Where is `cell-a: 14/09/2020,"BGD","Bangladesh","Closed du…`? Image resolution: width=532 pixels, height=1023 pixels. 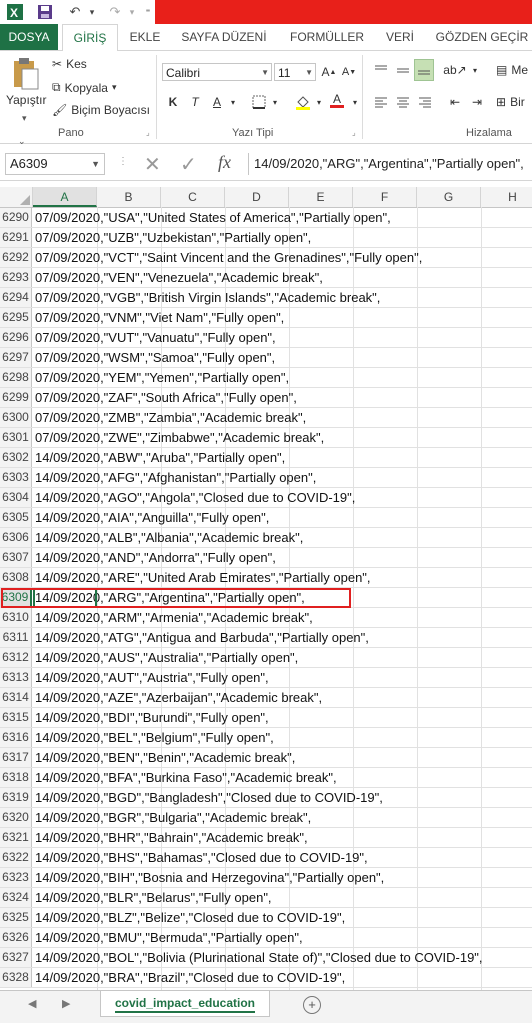
cell-a: 14/09/2020,"BGD","Bangladesh","Closed du… is located at coordinates (209, 797).